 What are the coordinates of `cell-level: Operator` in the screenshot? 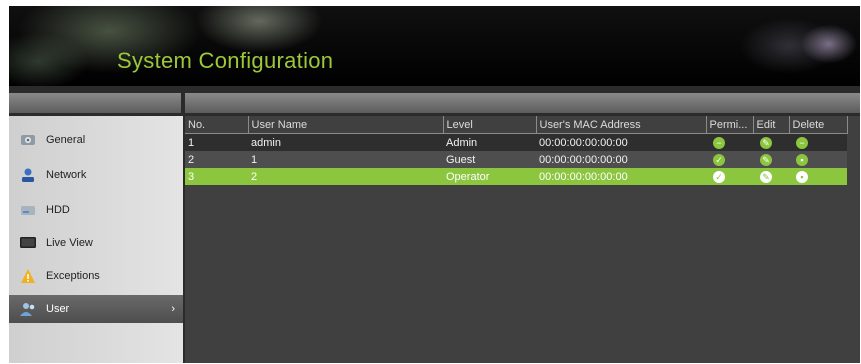 It's located at (489, 176).